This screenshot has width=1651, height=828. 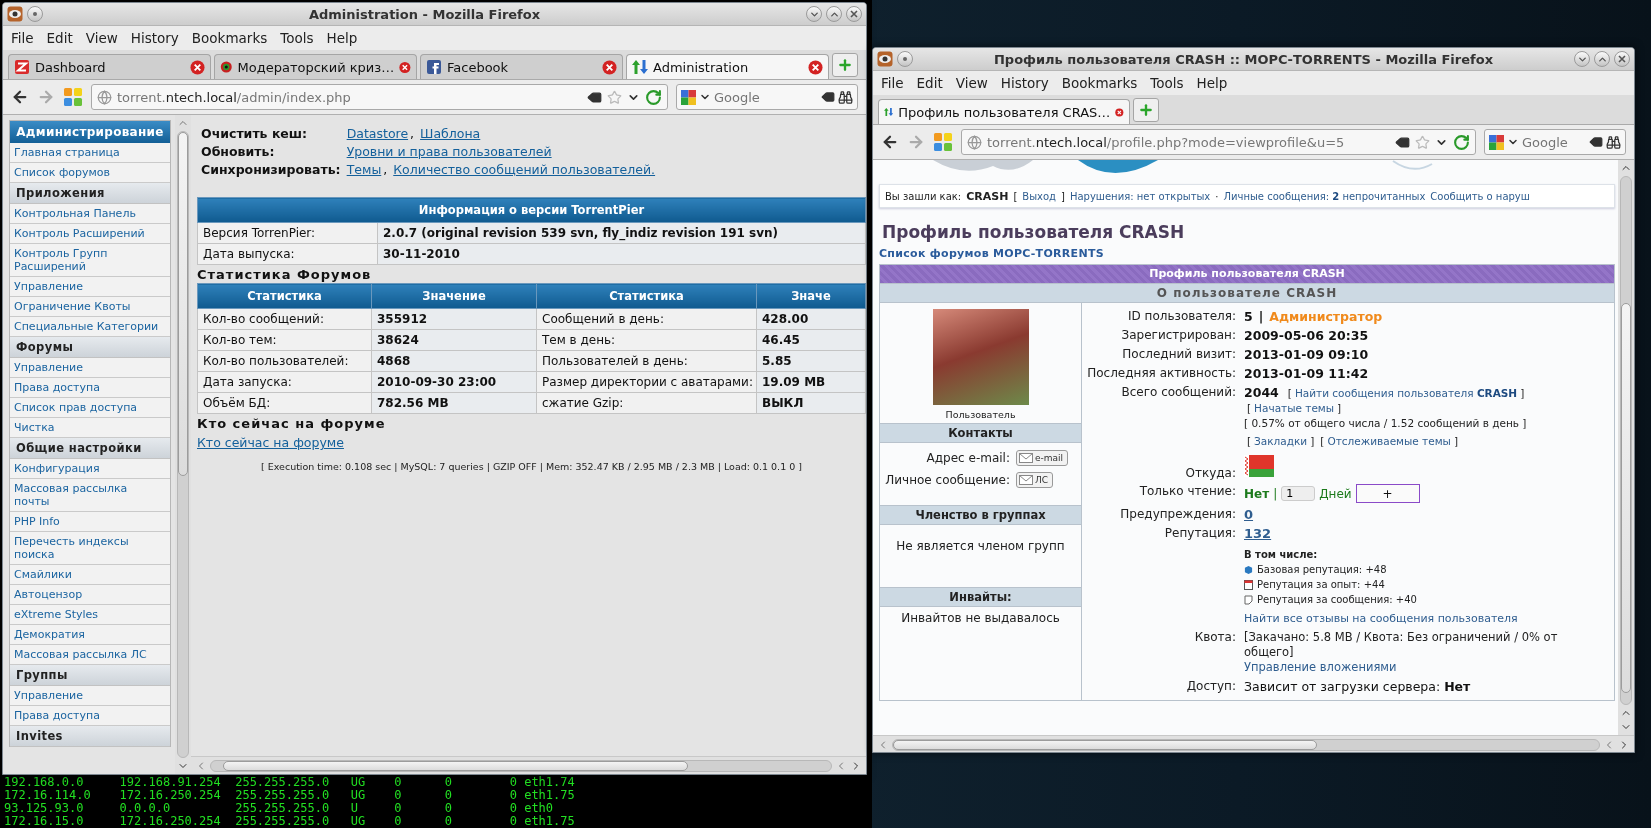 What do you see at coordinates (1035, 480) in the screenshot?
I see `contact-button: ЛС` at bounding box center [1035, 480].